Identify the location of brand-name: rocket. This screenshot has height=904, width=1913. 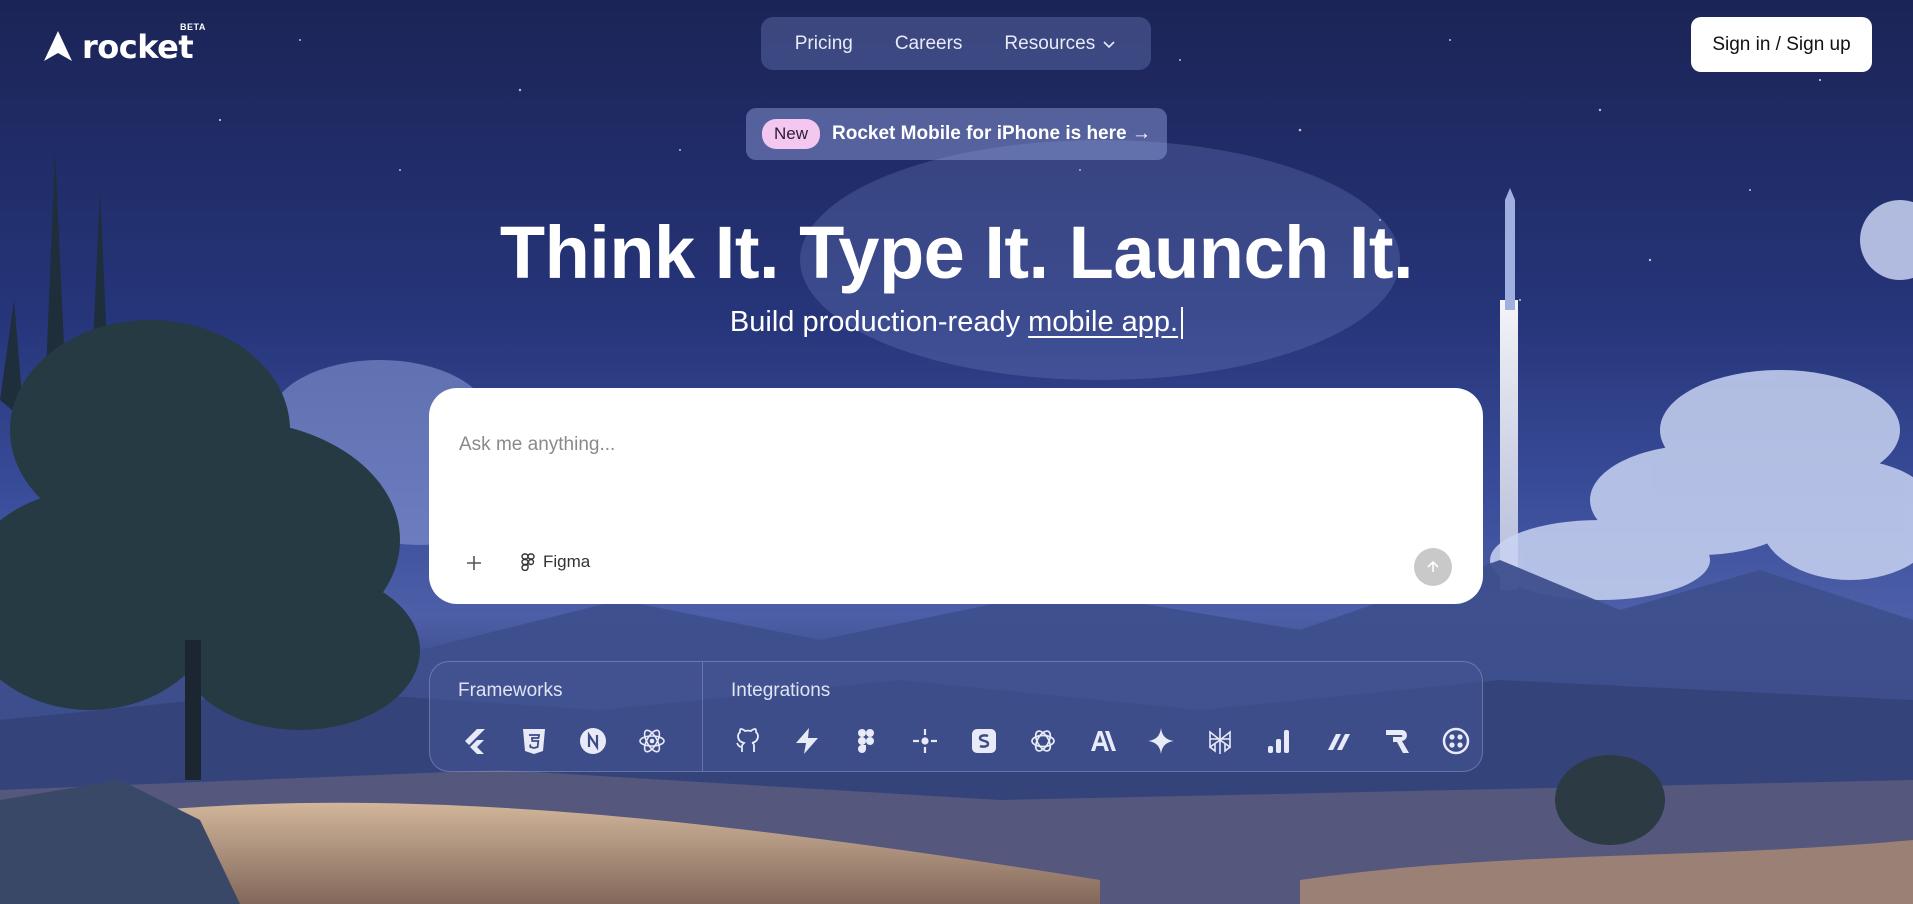
(138, 47).